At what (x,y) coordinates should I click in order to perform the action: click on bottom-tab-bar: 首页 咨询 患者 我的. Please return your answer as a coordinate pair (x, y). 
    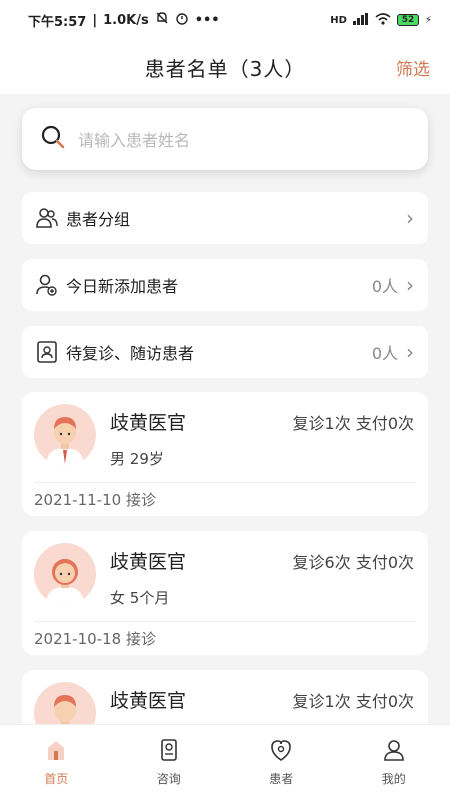
    Looking at the image, I should click on (225, 762).